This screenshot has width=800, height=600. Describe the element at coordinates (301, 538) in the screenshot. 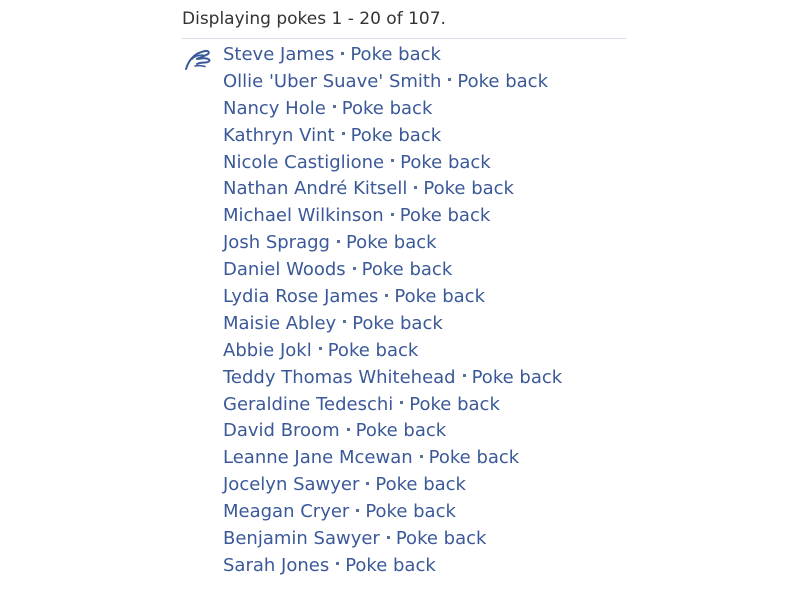

I see `poker-name-link: Benjamin Sawyer` at that location.